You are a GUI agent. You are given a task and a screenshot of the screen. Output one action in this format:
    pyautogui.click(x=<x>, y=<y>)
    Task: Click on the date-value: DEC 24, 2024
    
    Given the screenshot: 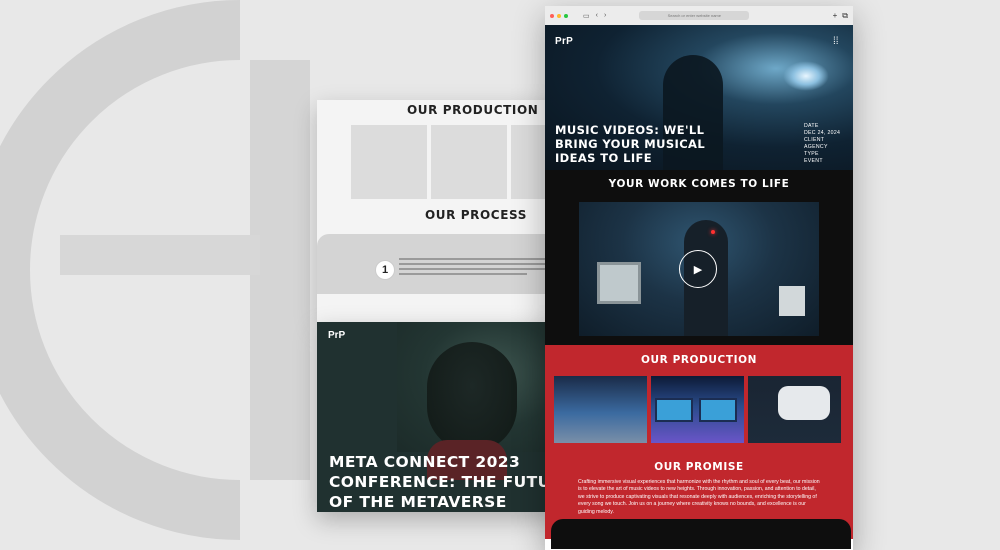 What is the action you would take?
    pyautogui.click(x=822, y=133)
    